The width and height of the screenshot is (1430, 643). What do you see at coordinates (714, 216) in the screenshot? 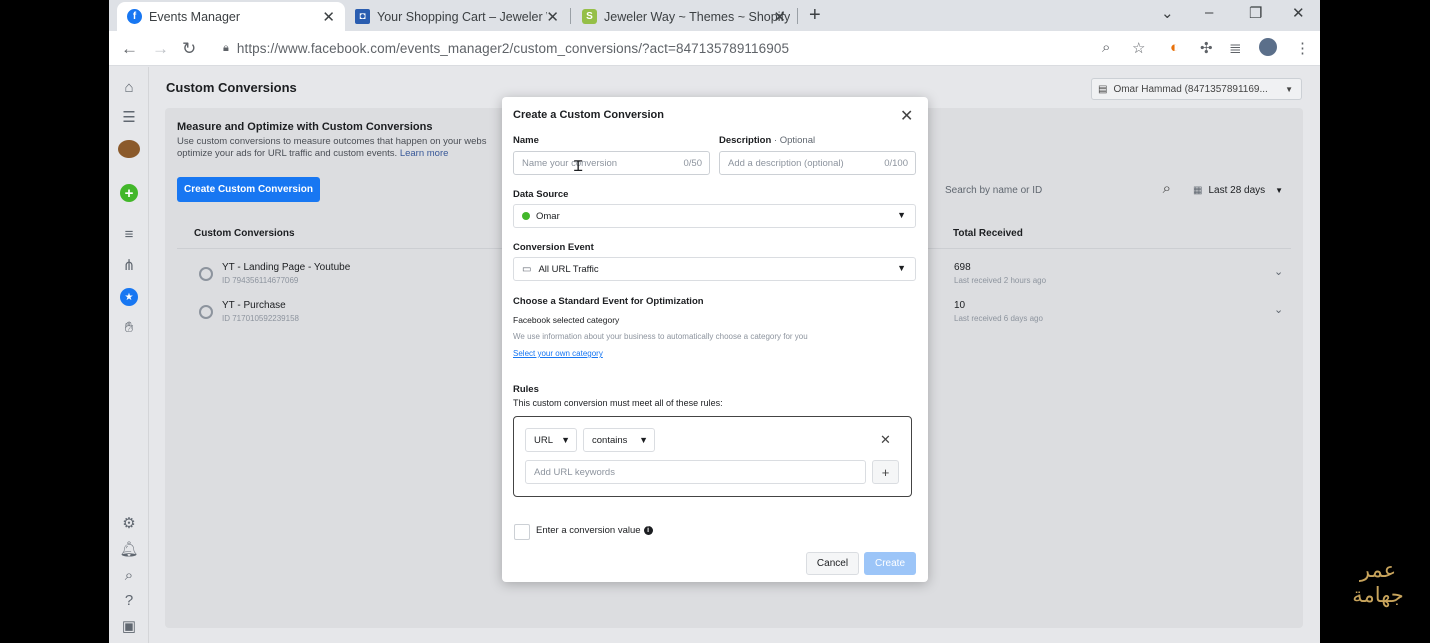
I see `data-source-select: Omar ▼` at bounding box center [714, 216].